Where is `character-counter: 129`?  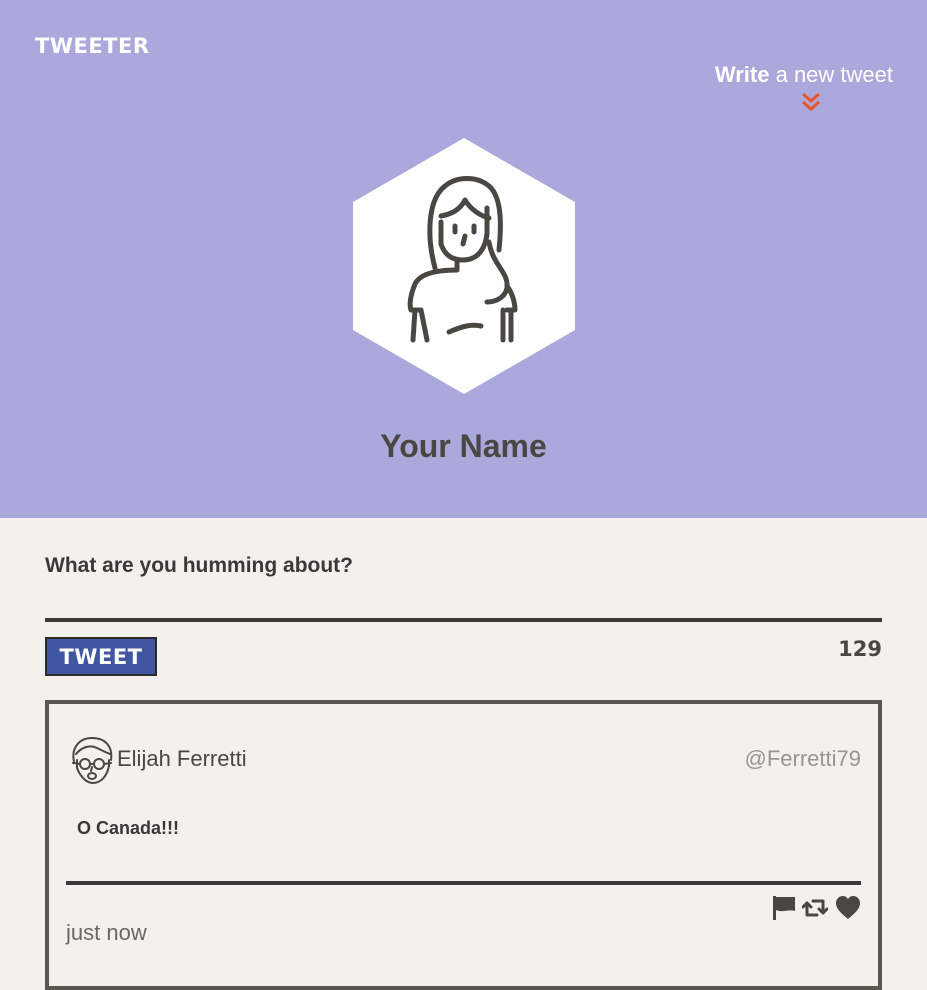 character-counter: 129 is located at coordinates (860, 649).